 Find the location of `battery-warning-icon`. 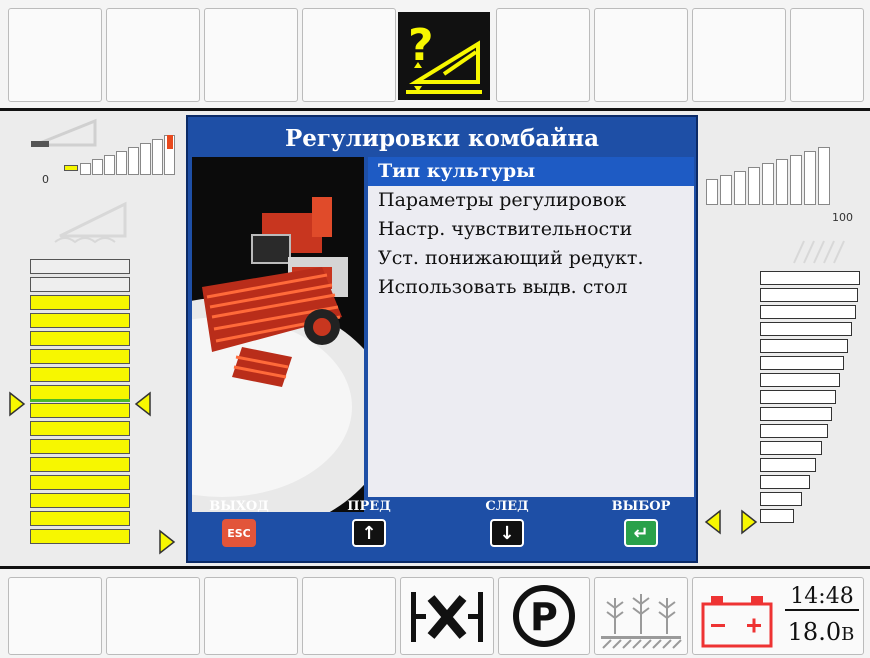

battery-warning-icon is located at coordinates (737, 622).